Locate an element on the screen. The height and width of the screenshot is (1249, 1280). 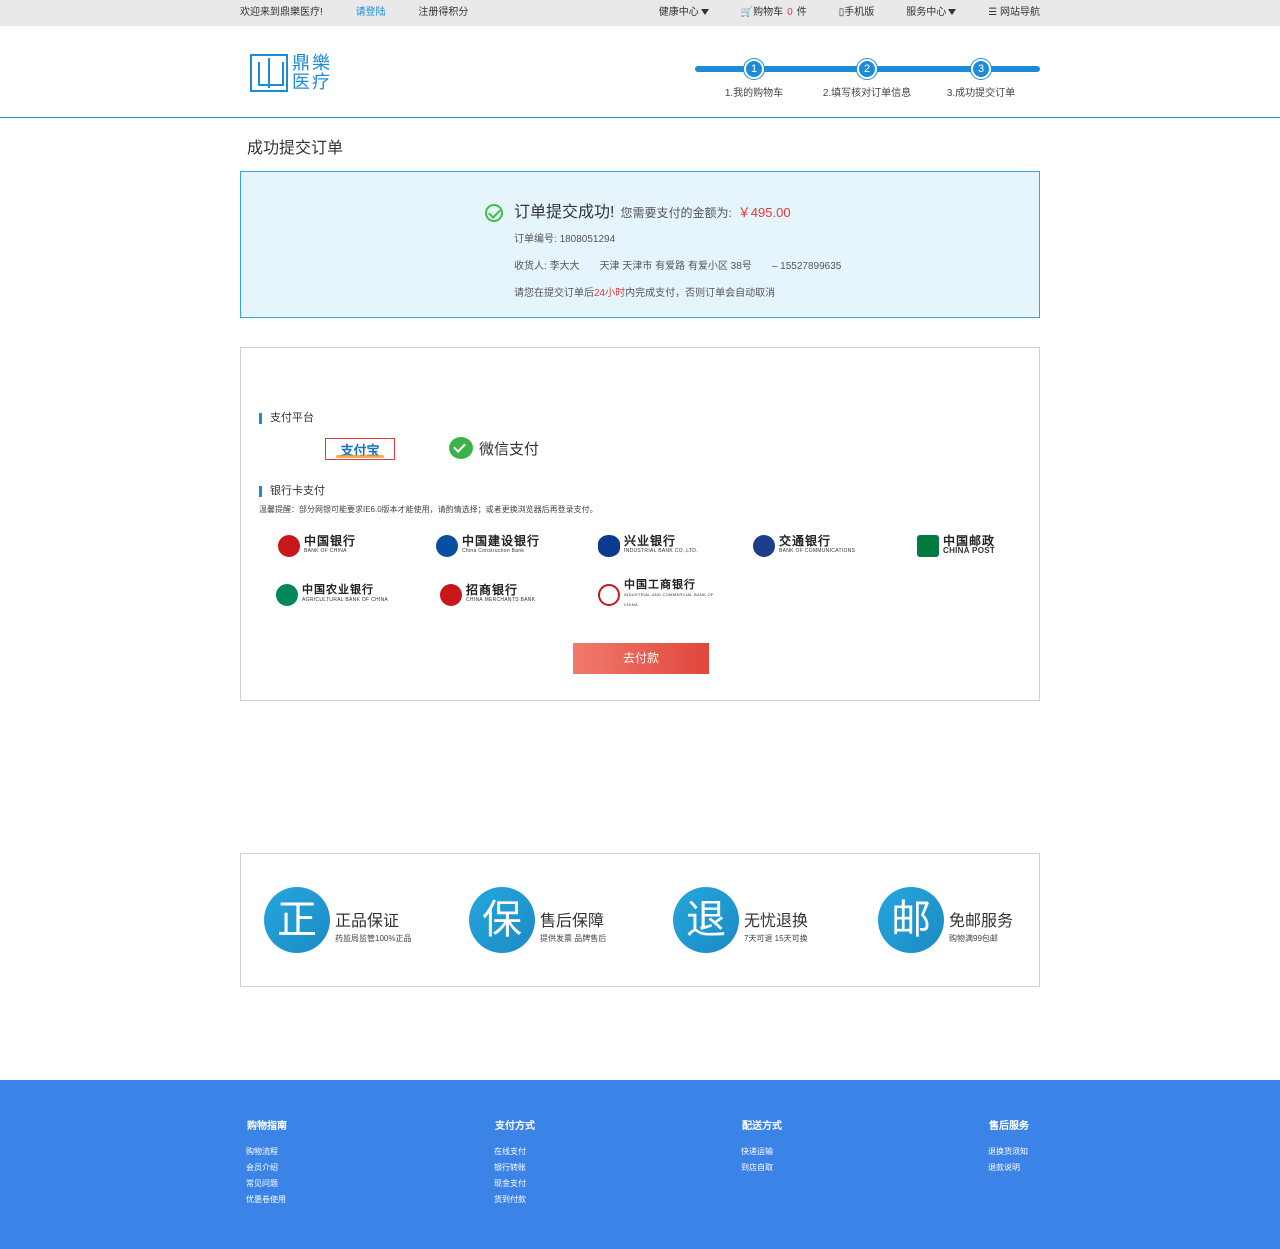
bank-name-en: CHINA POST is located at coordinates (969, 550).